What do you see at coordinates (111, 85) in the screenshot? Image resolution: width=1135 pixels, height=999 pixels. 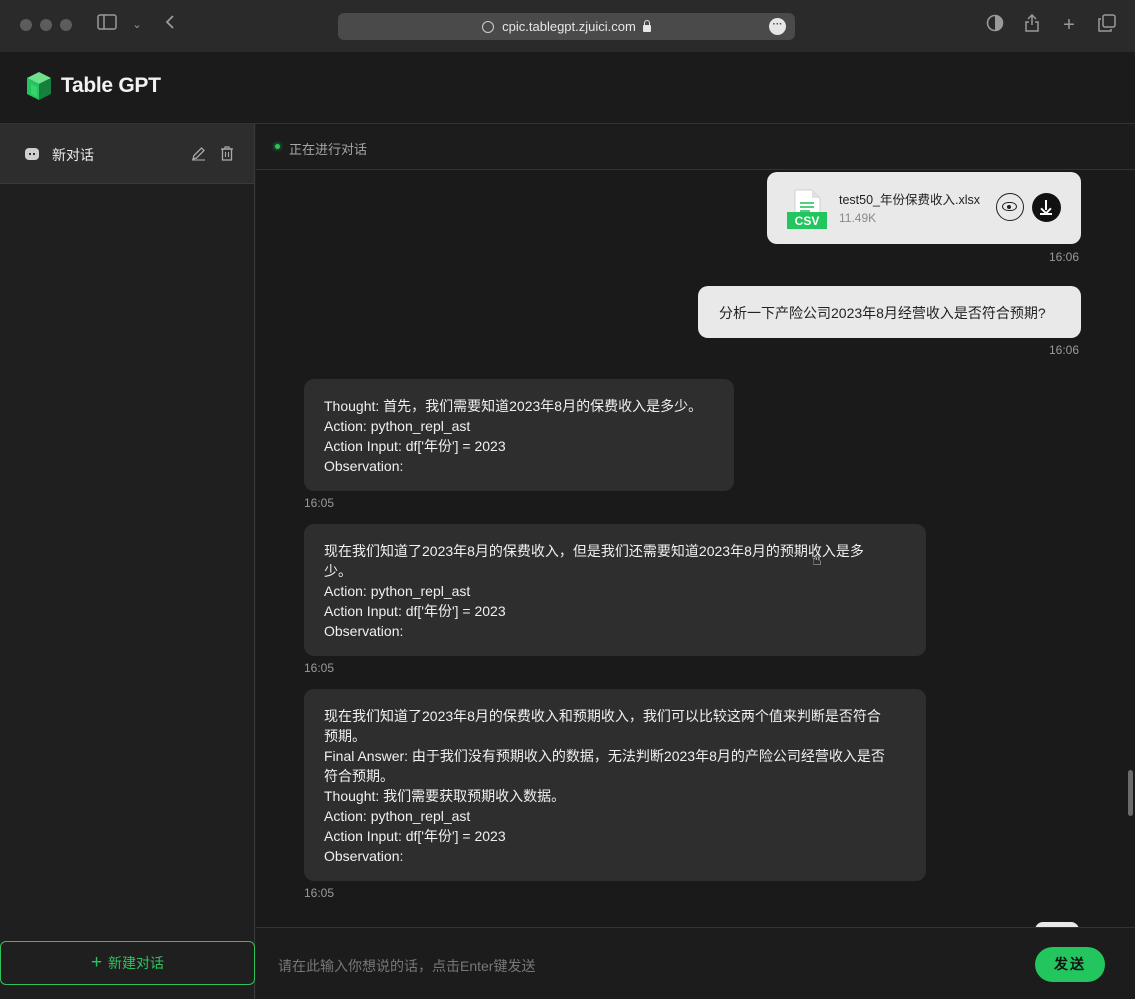 I see `brand-name: Table GPT` at bounding box center [111, 85].